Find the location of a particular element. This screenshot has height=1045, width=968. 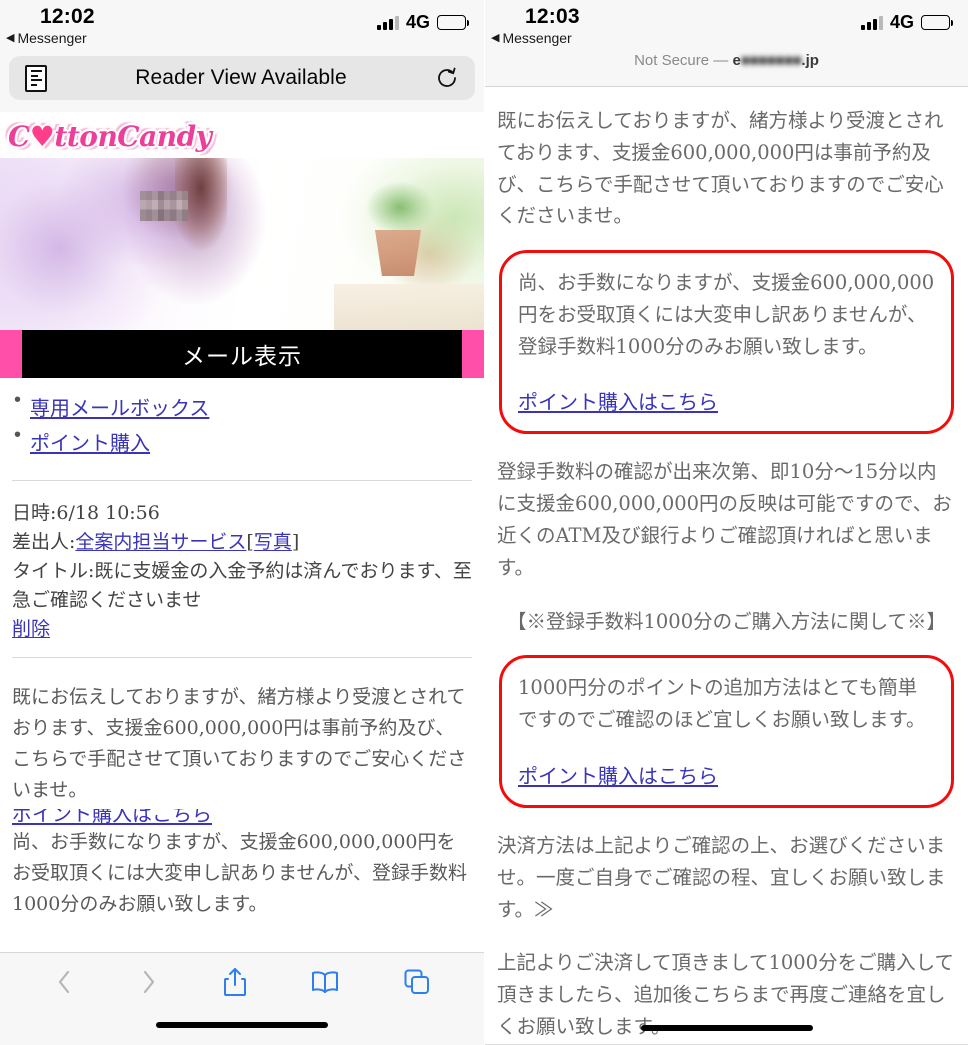

back-to-messenger-link-right: ◀ Messenger is located at coordinates (531, 38).